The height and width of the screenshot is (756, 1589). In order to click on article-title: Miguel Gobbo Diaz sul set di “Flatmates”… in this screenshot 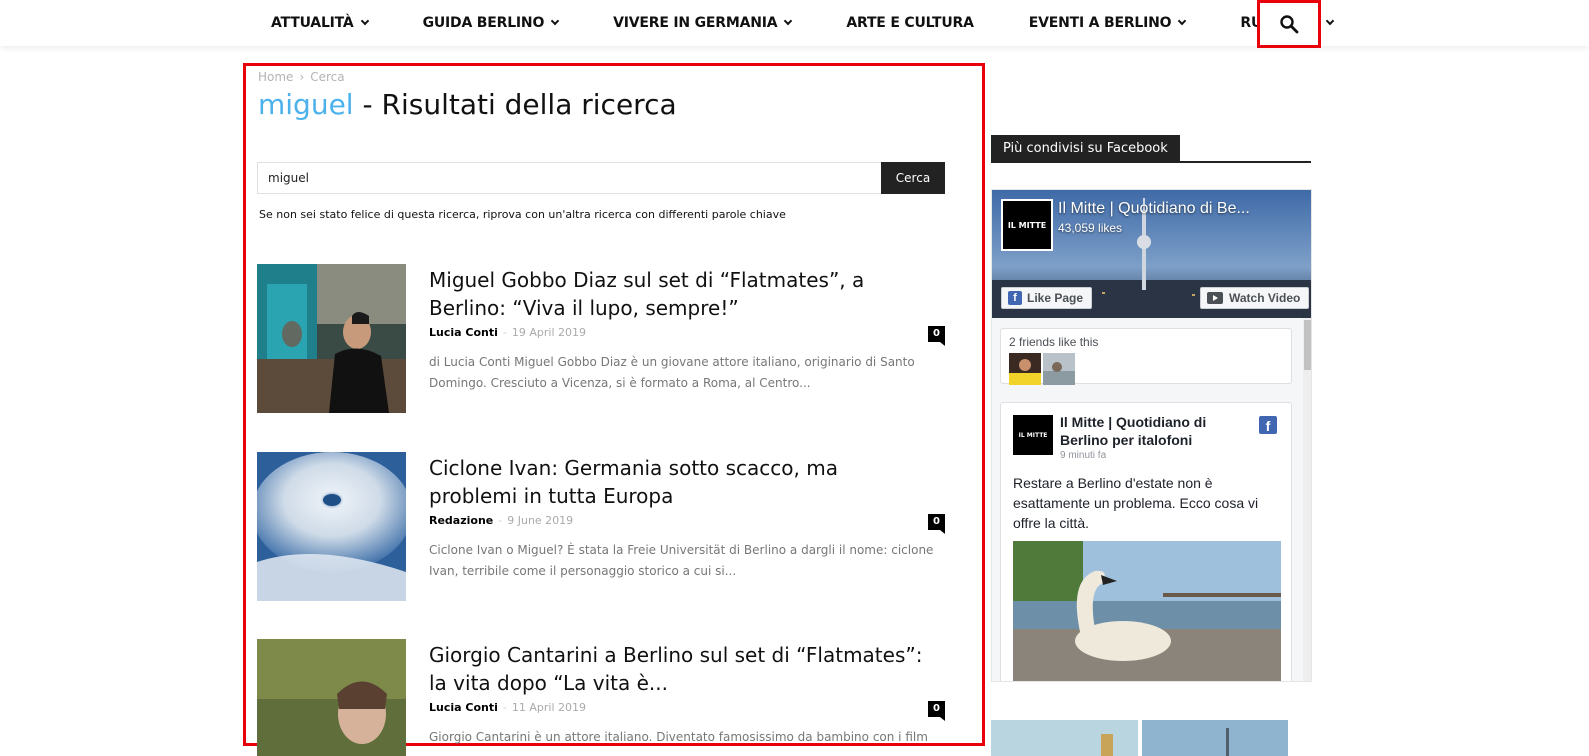, I will do `click(679, 294)`.